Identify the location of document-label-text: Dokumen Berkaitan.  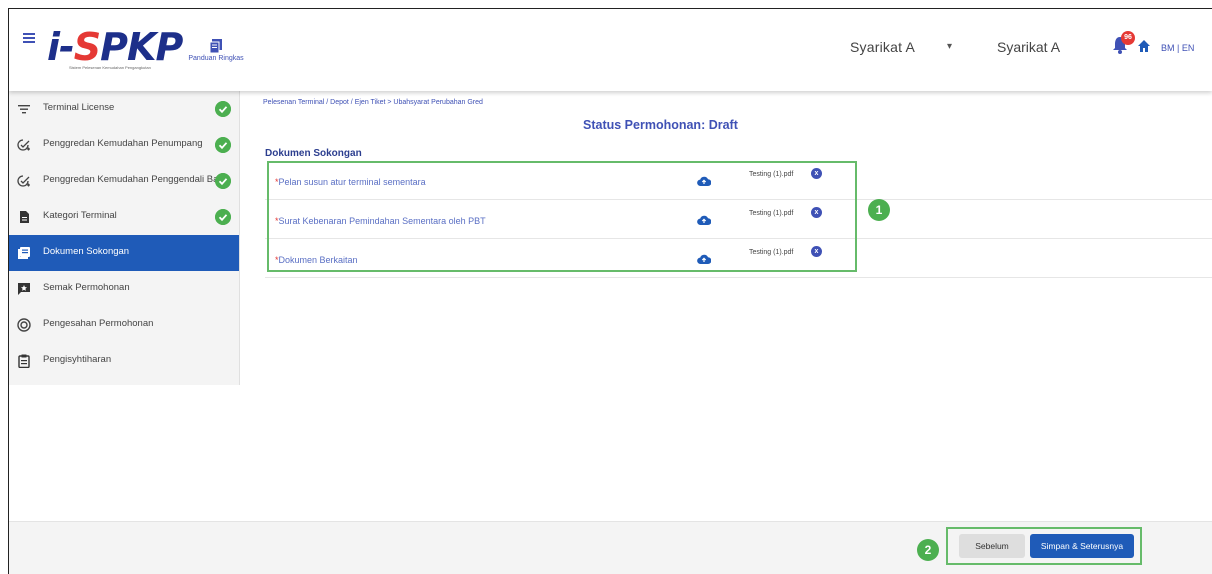
(318, 260).